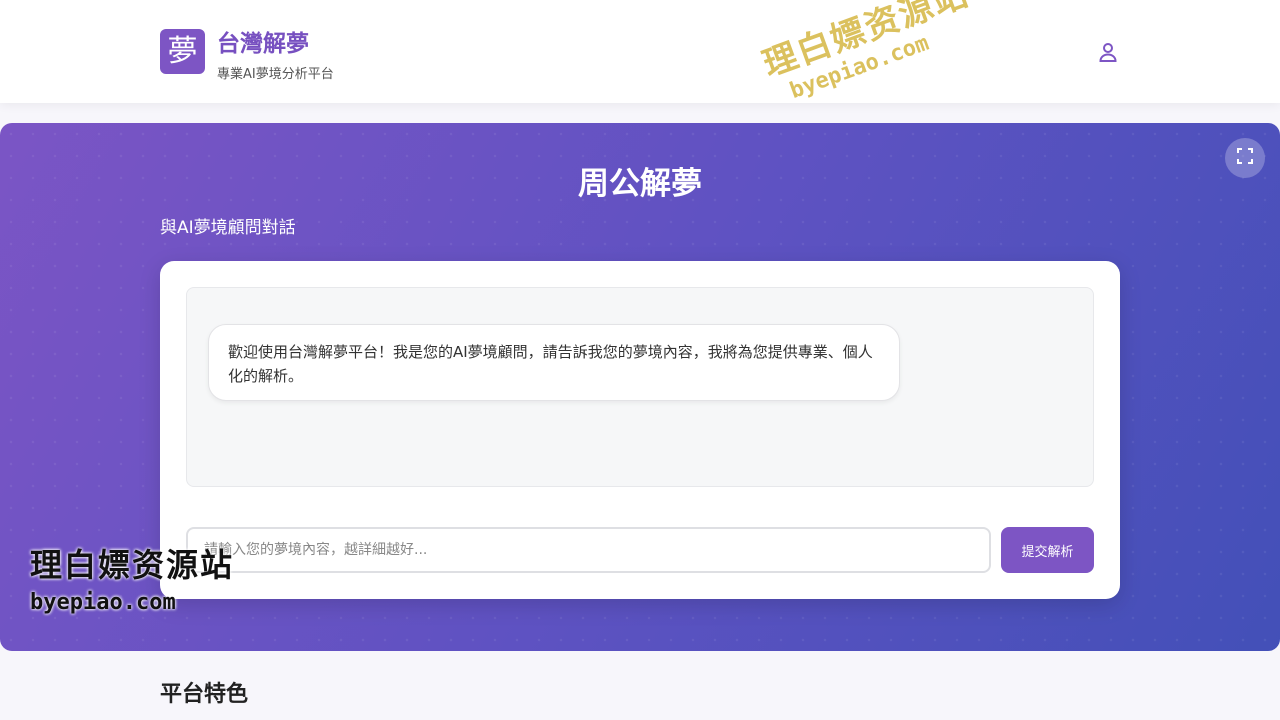 The width and height of the screenshot is (1280, 720). Describe the element at coordinates (275, 74) in the screenshot. I see `brand-subtitle: 專業AI夢境分析平台` at that location.